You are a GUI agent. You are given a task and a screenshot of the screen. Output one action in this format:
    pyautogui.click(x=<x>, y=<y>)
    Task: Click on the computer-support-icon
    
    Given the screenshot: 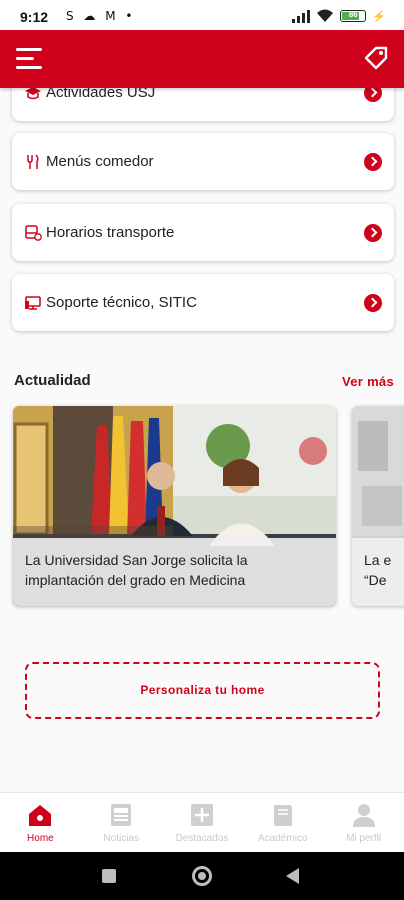 What is the action you would take?
    pyautogui.click(x=33, y=303)
    